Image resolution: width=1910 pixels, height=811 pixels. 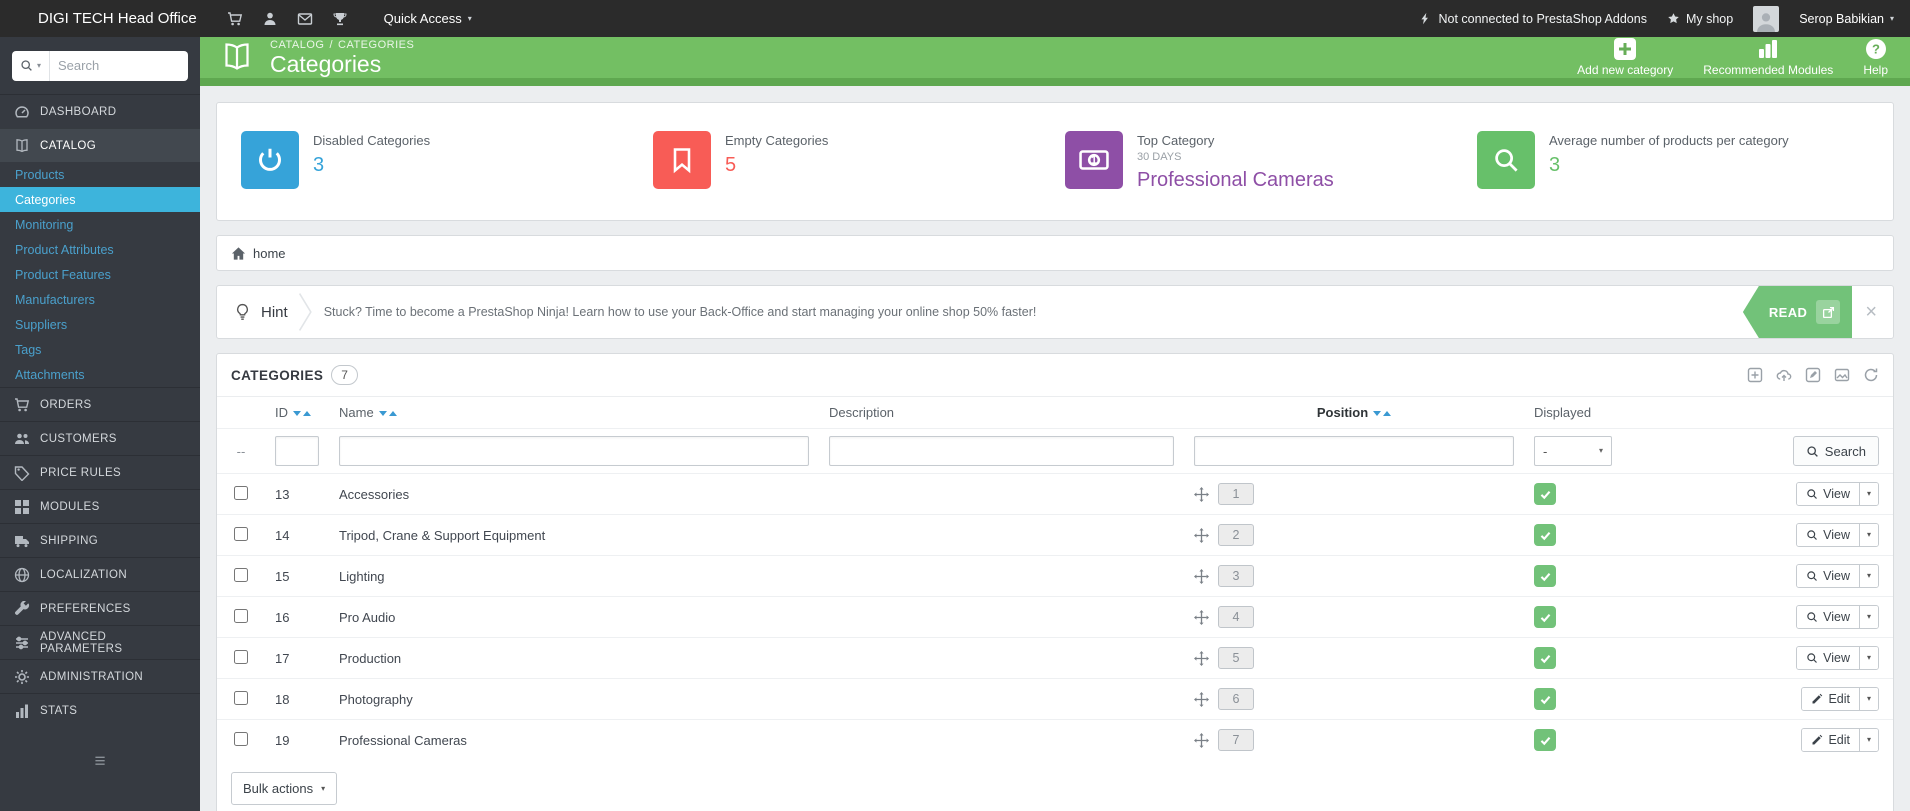 What do you see at coordinates (356, 412) in the screenshot?
I see `column-header-name: Name` at bounding box center [356, 412].